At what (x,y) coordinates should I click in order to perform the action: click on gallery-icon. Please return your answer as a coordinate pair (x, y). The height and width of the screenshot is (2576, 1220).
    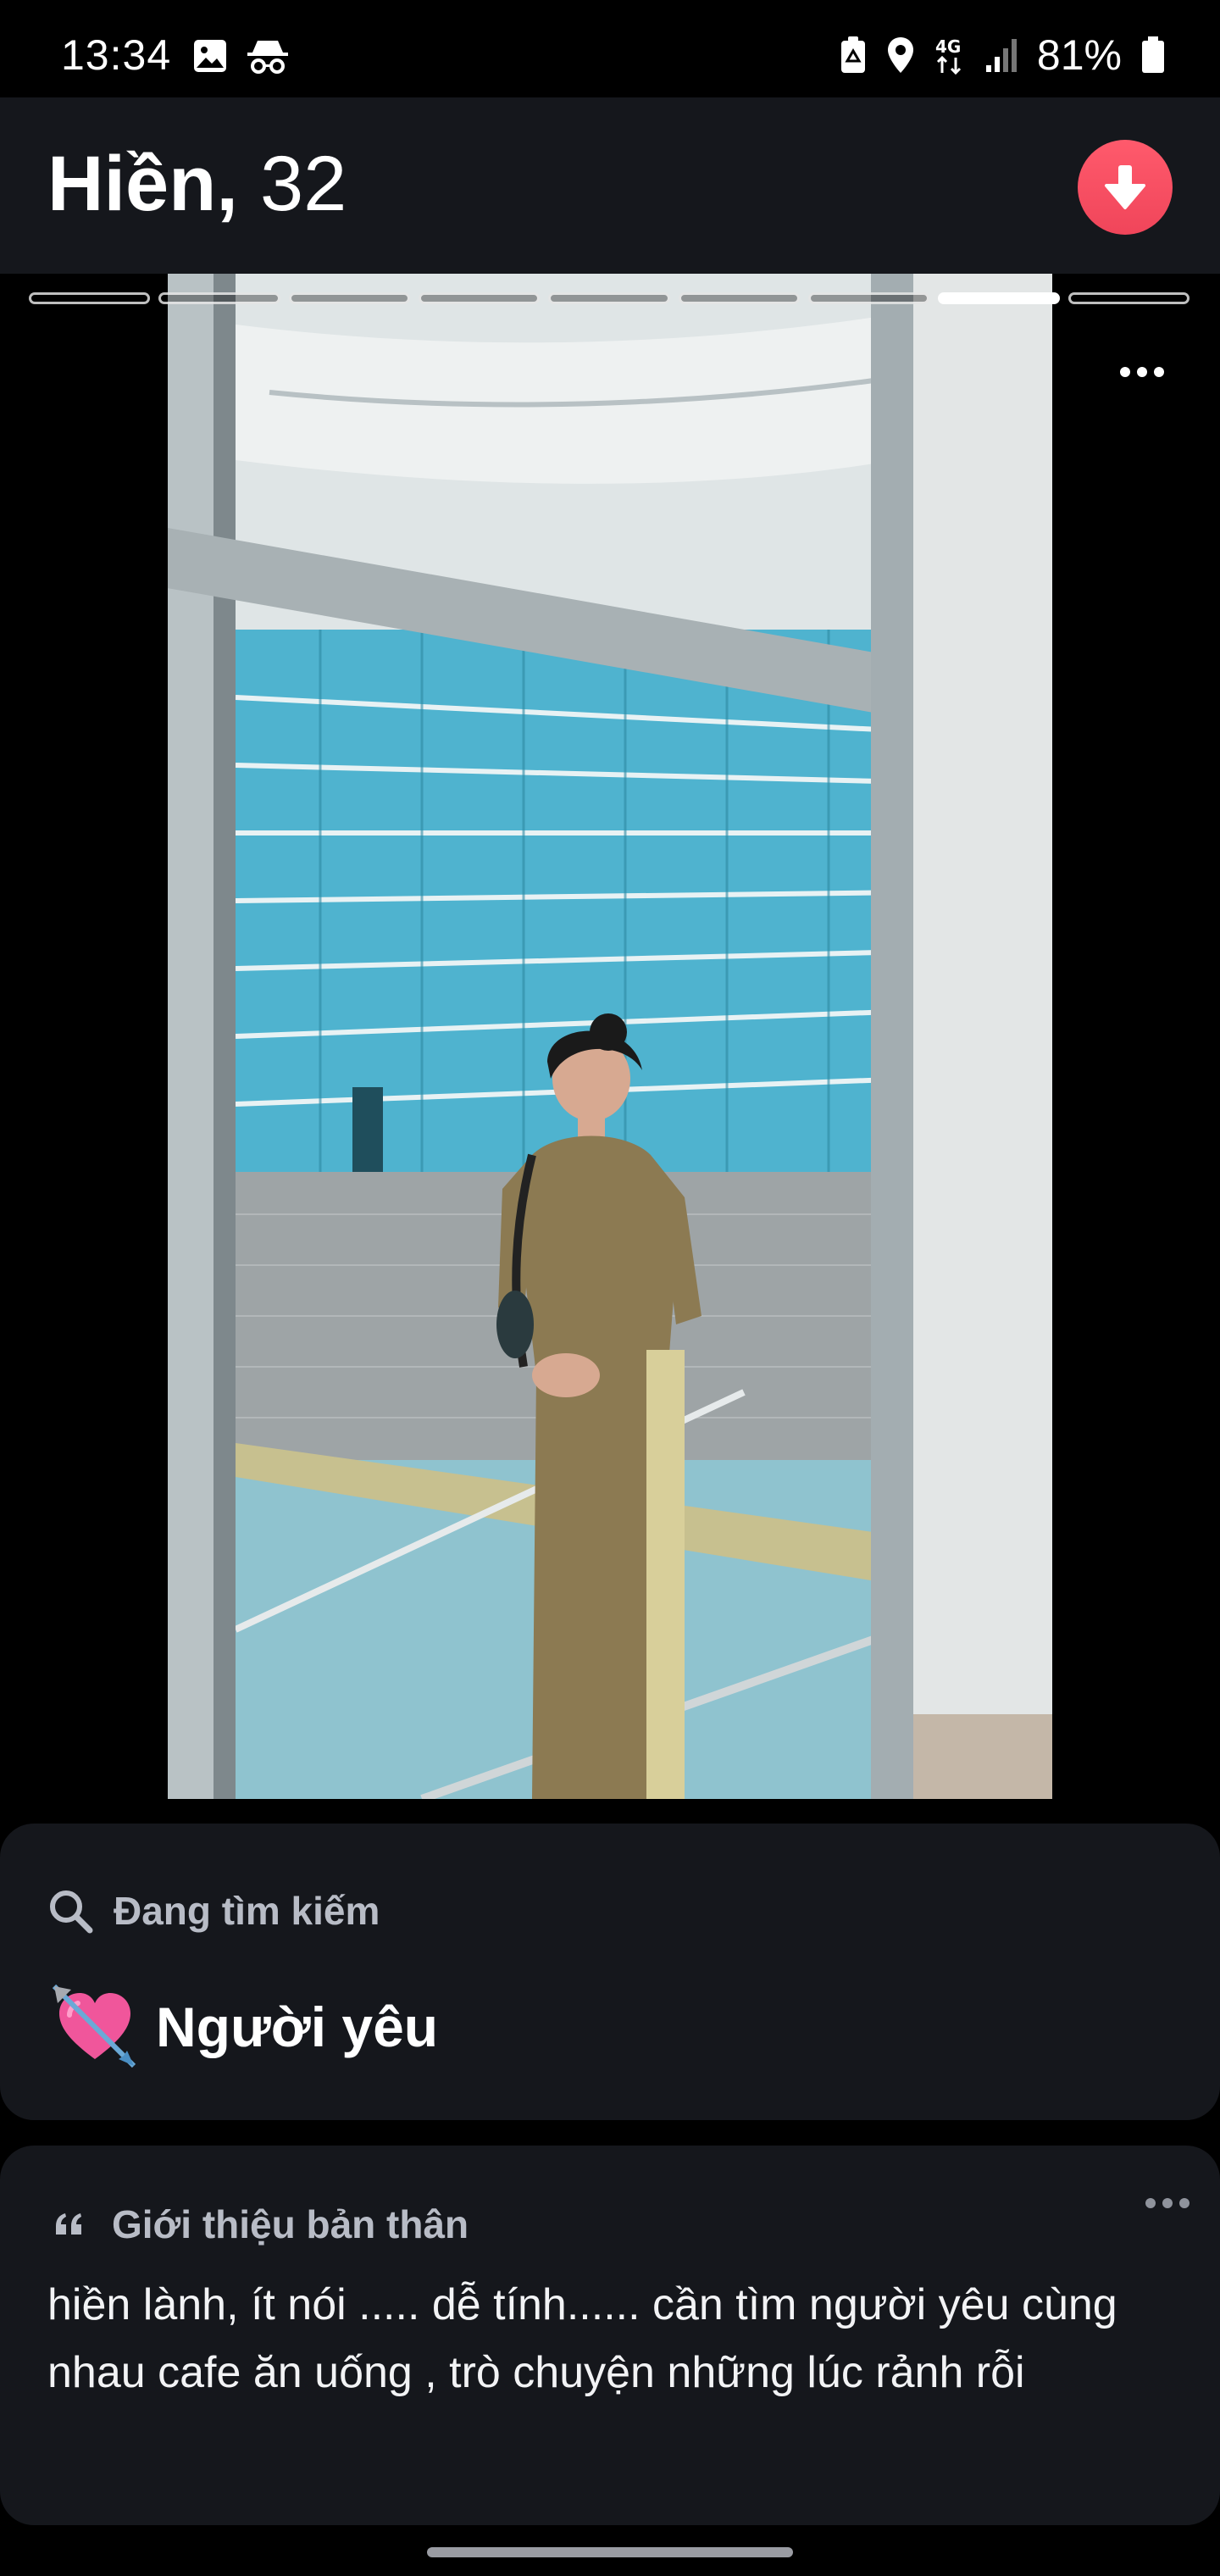
    Looking at the image, I should click on (210, 56).